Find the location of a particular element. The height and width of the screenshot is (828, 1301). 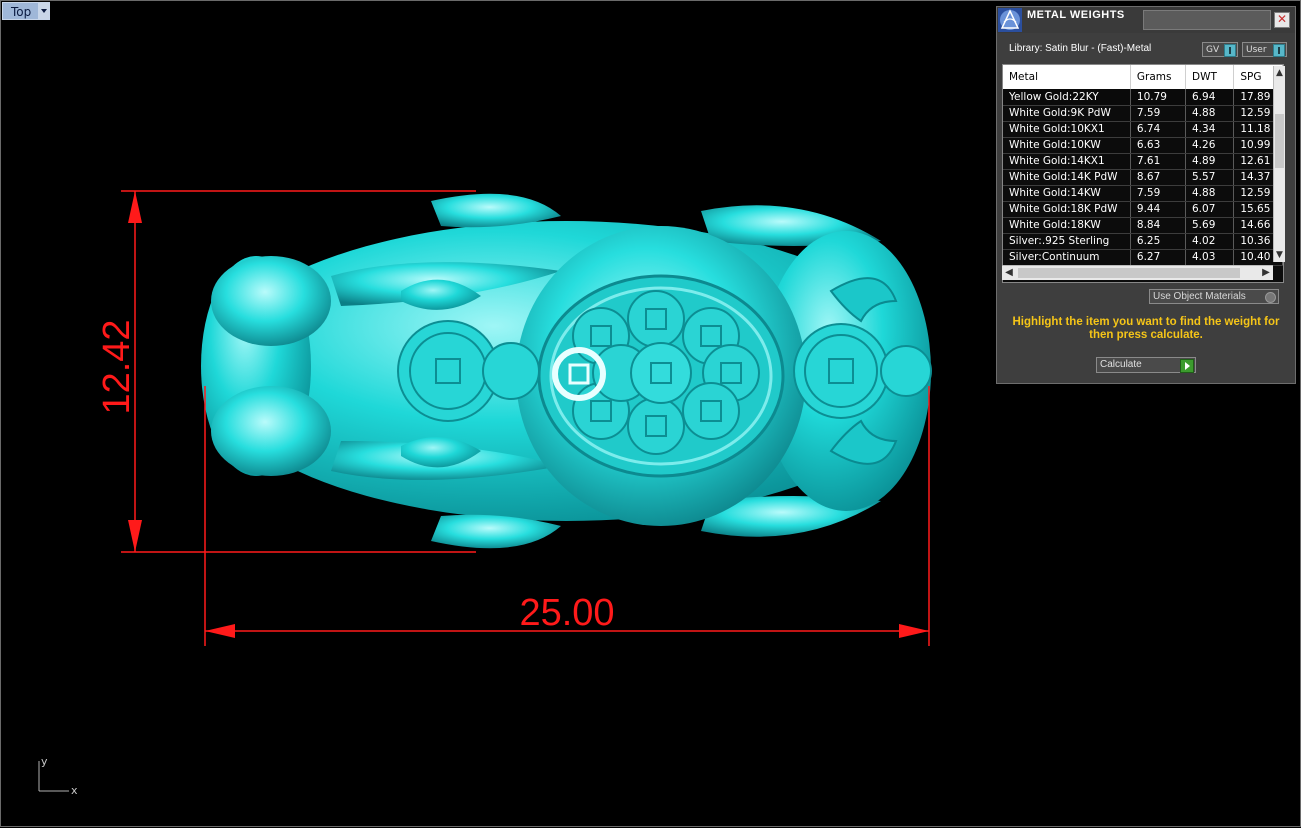

column-header-grams: Grams is located at coordinates (1158, 77).